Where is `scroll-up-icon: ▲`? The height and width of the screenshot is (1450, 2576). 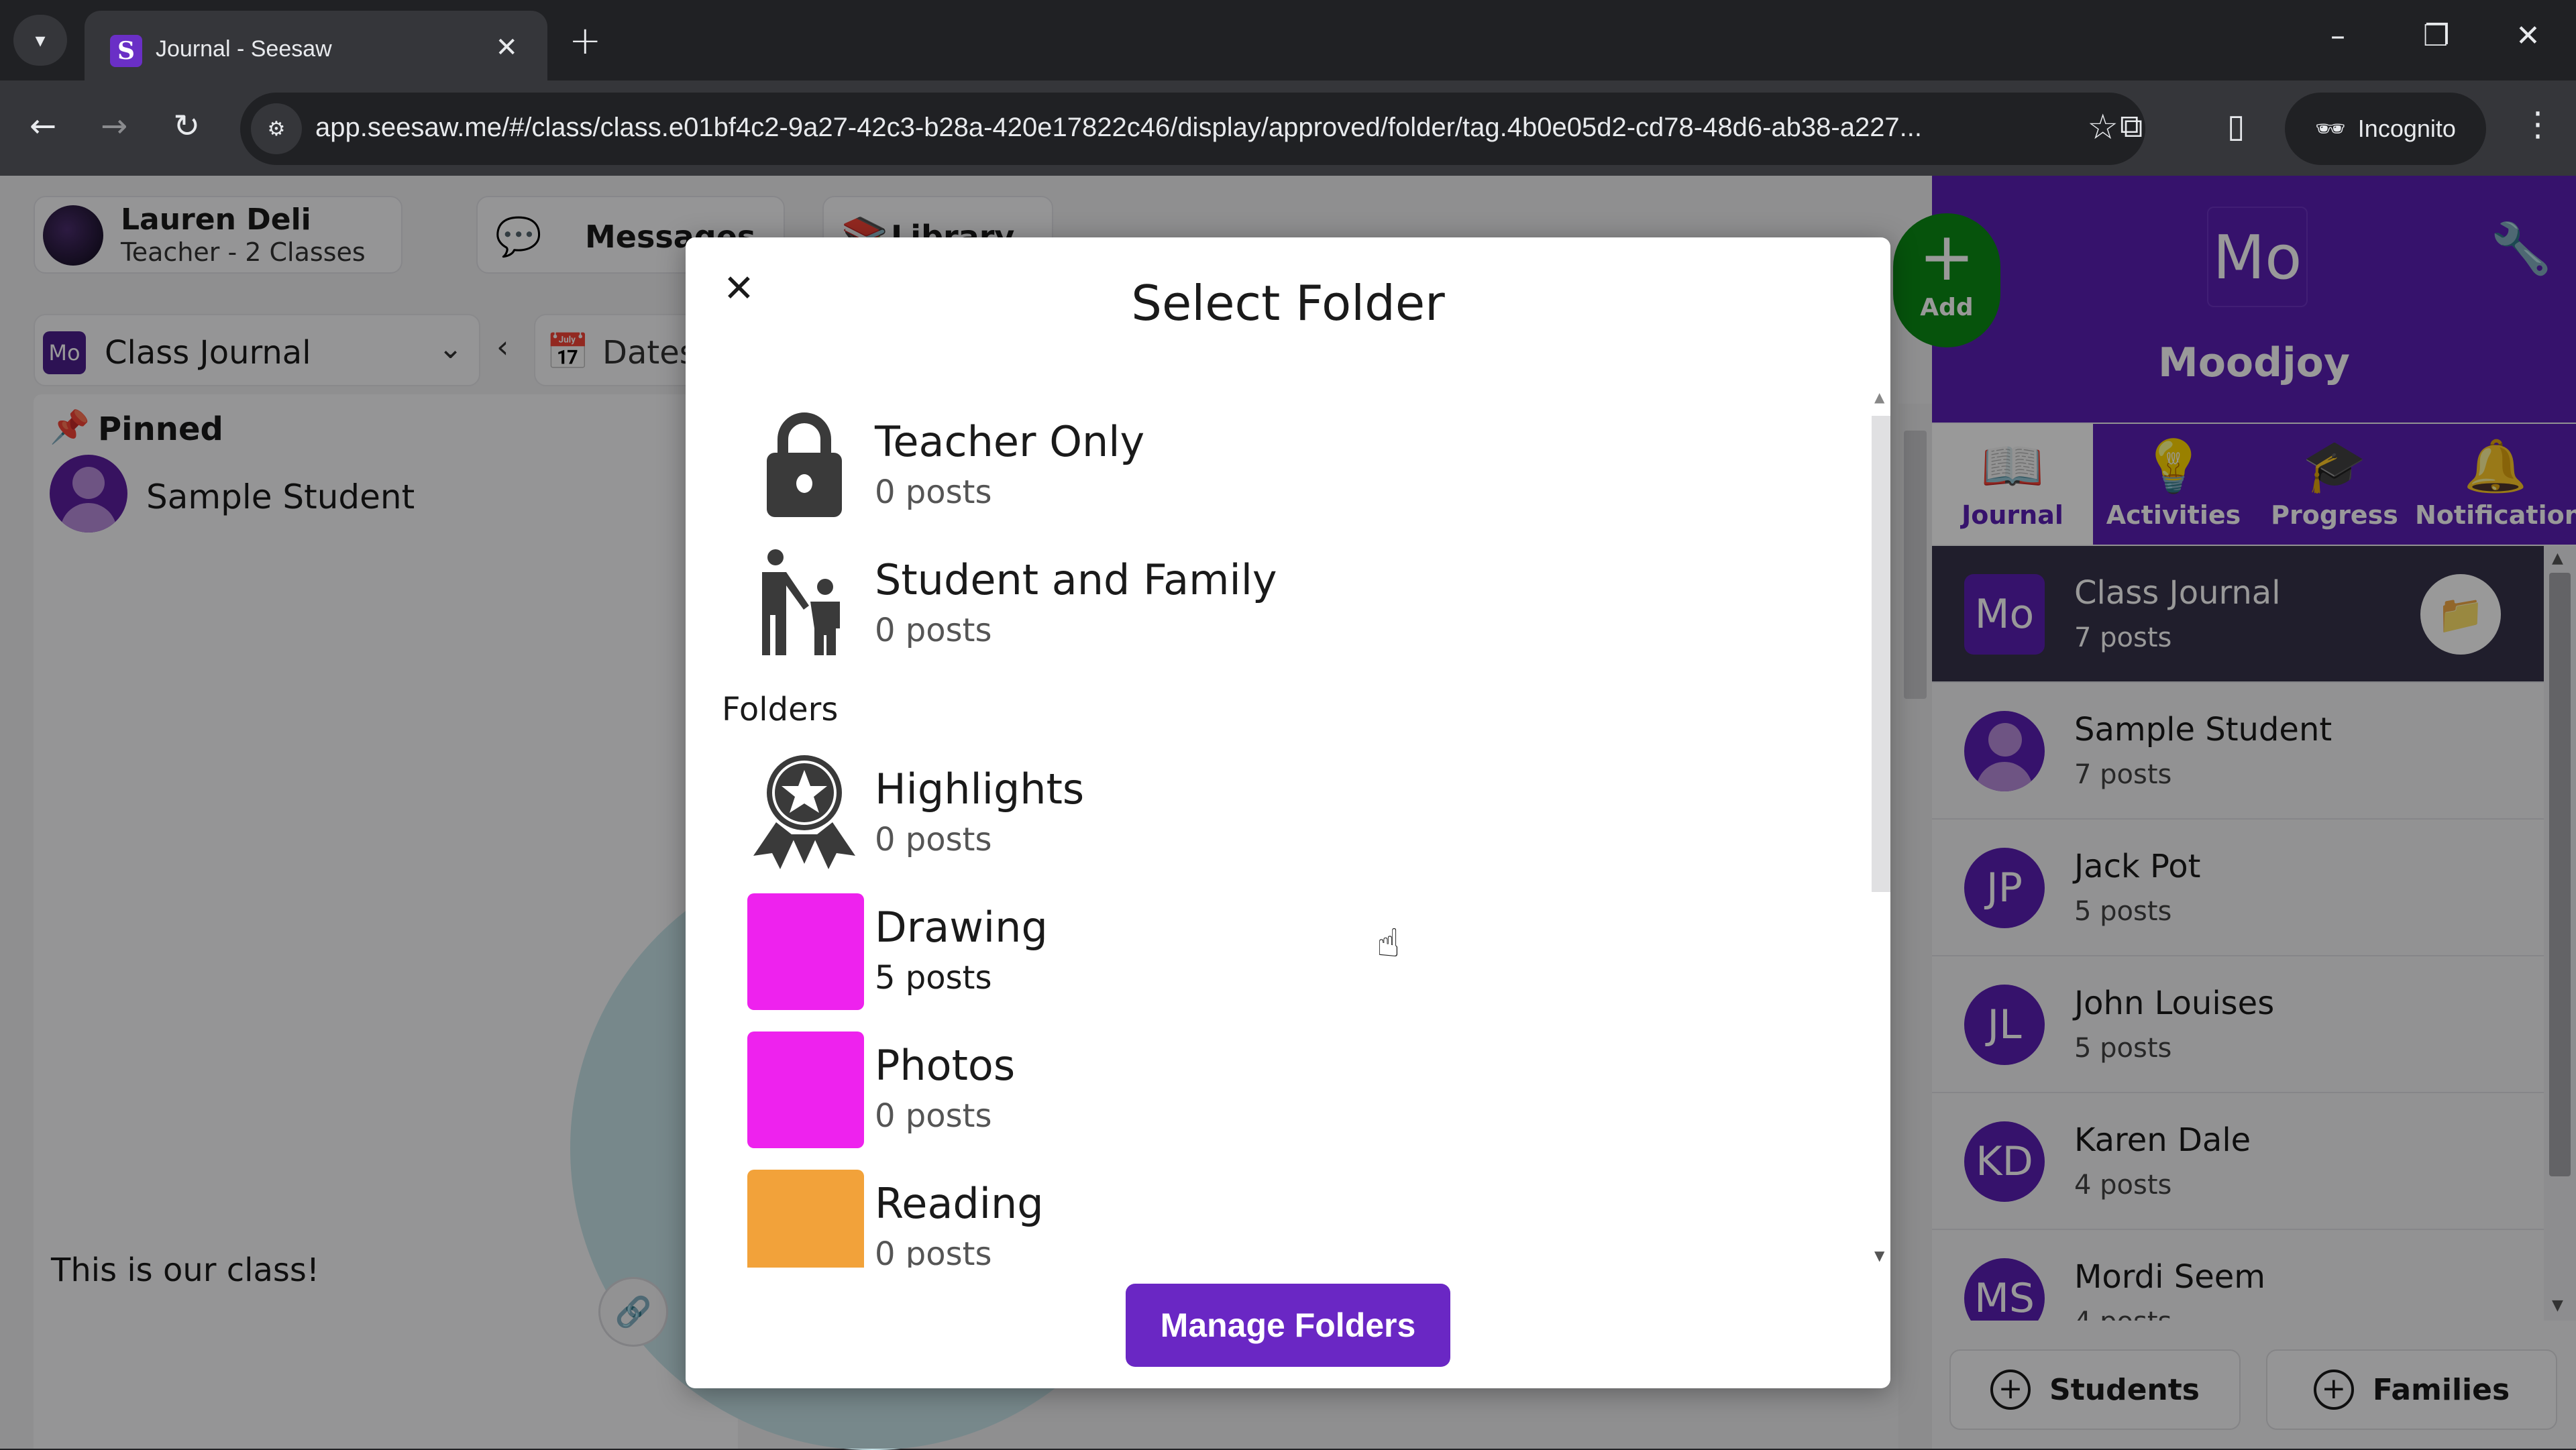
scroll-up-icon: ▲ is located at coordinates (1879, 397).